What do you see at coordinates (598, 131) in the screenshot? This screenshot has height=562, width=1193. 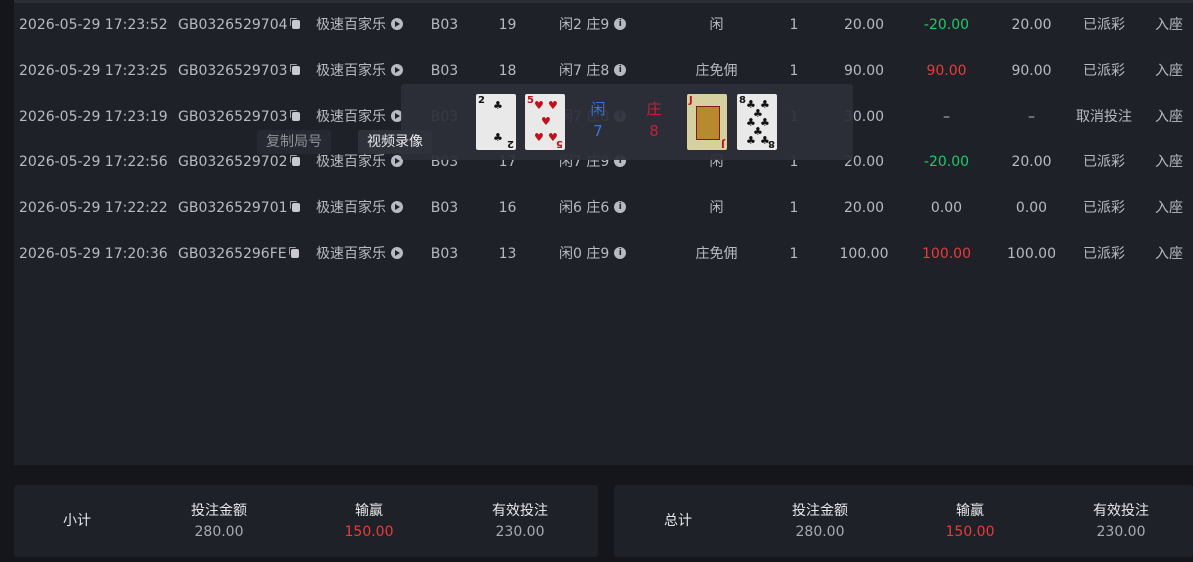 I see `player-value: 7` at bounding box center [598, 131].